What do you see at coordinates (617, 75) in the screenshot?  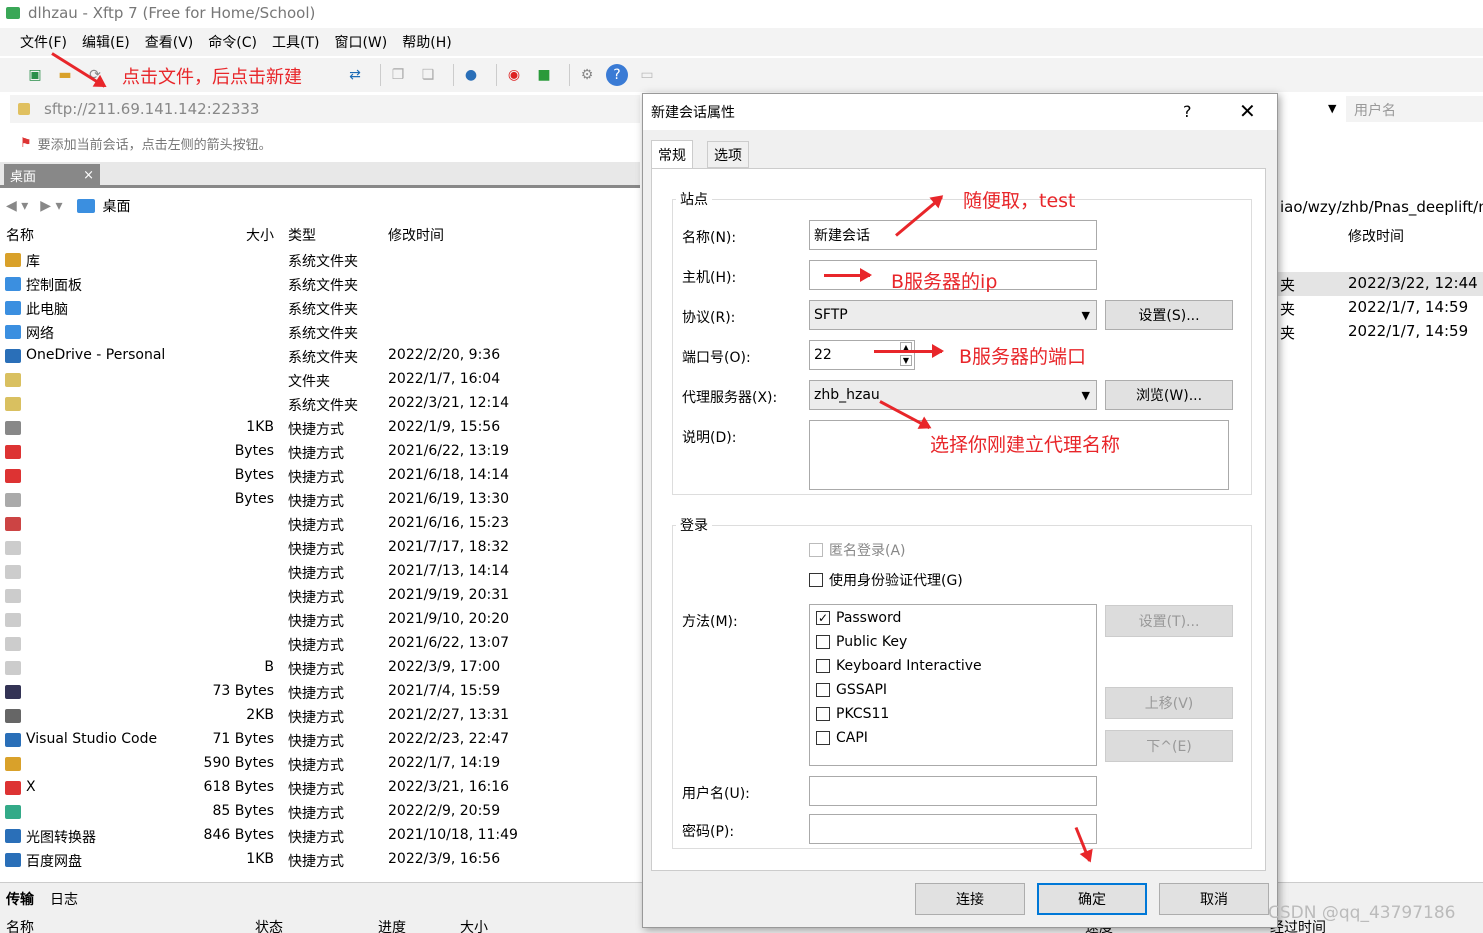 I see `help-icon: ?` at bounding box center [617, 75].